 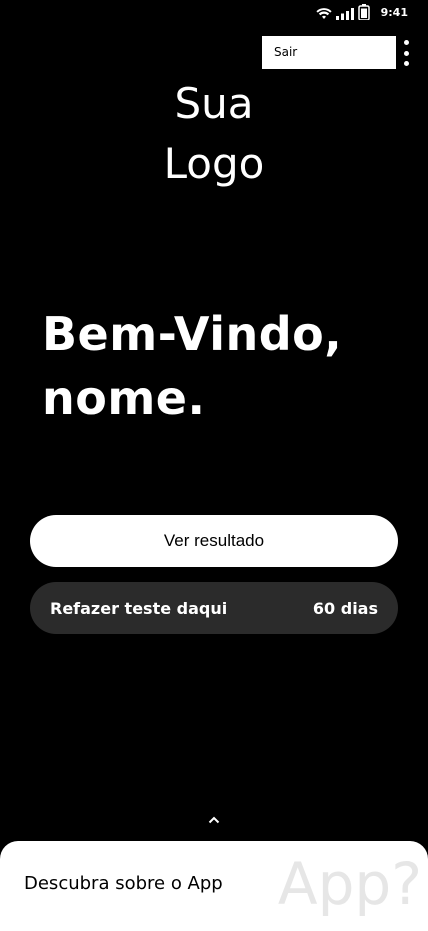 What do you see at coordinates (324, 14) in the screenshot?
I see `wifi-icon` at bounding box center [324, 14].